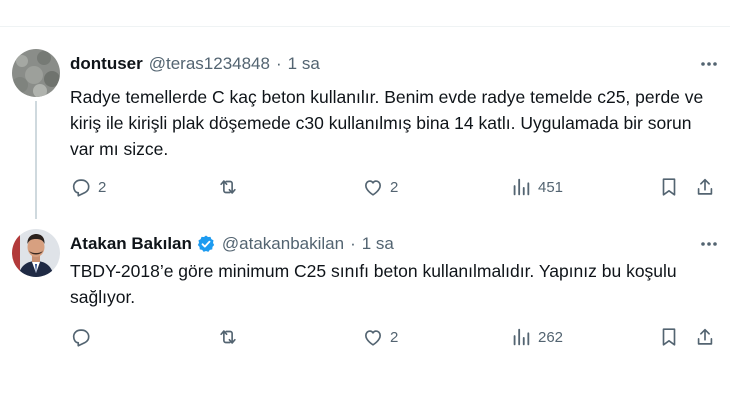  Describe the element at coordinates (106, 64) in the screenshot. I see `author-name: dontuser` at that location.